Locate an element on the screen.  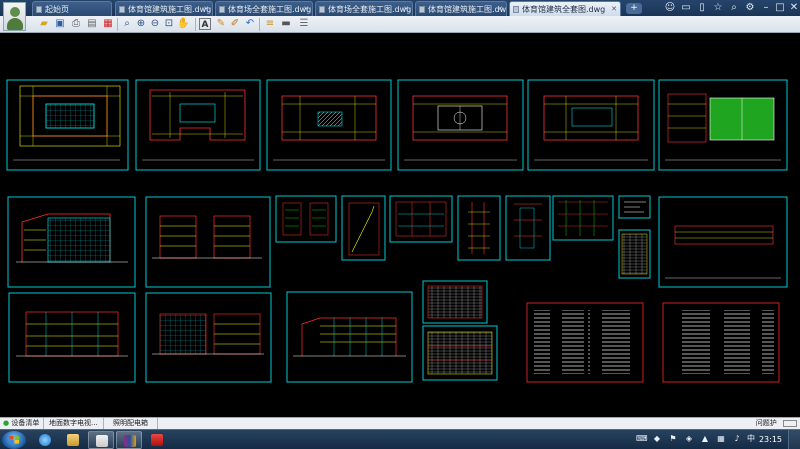
taskbar-user is located at coordinates (101, 440).